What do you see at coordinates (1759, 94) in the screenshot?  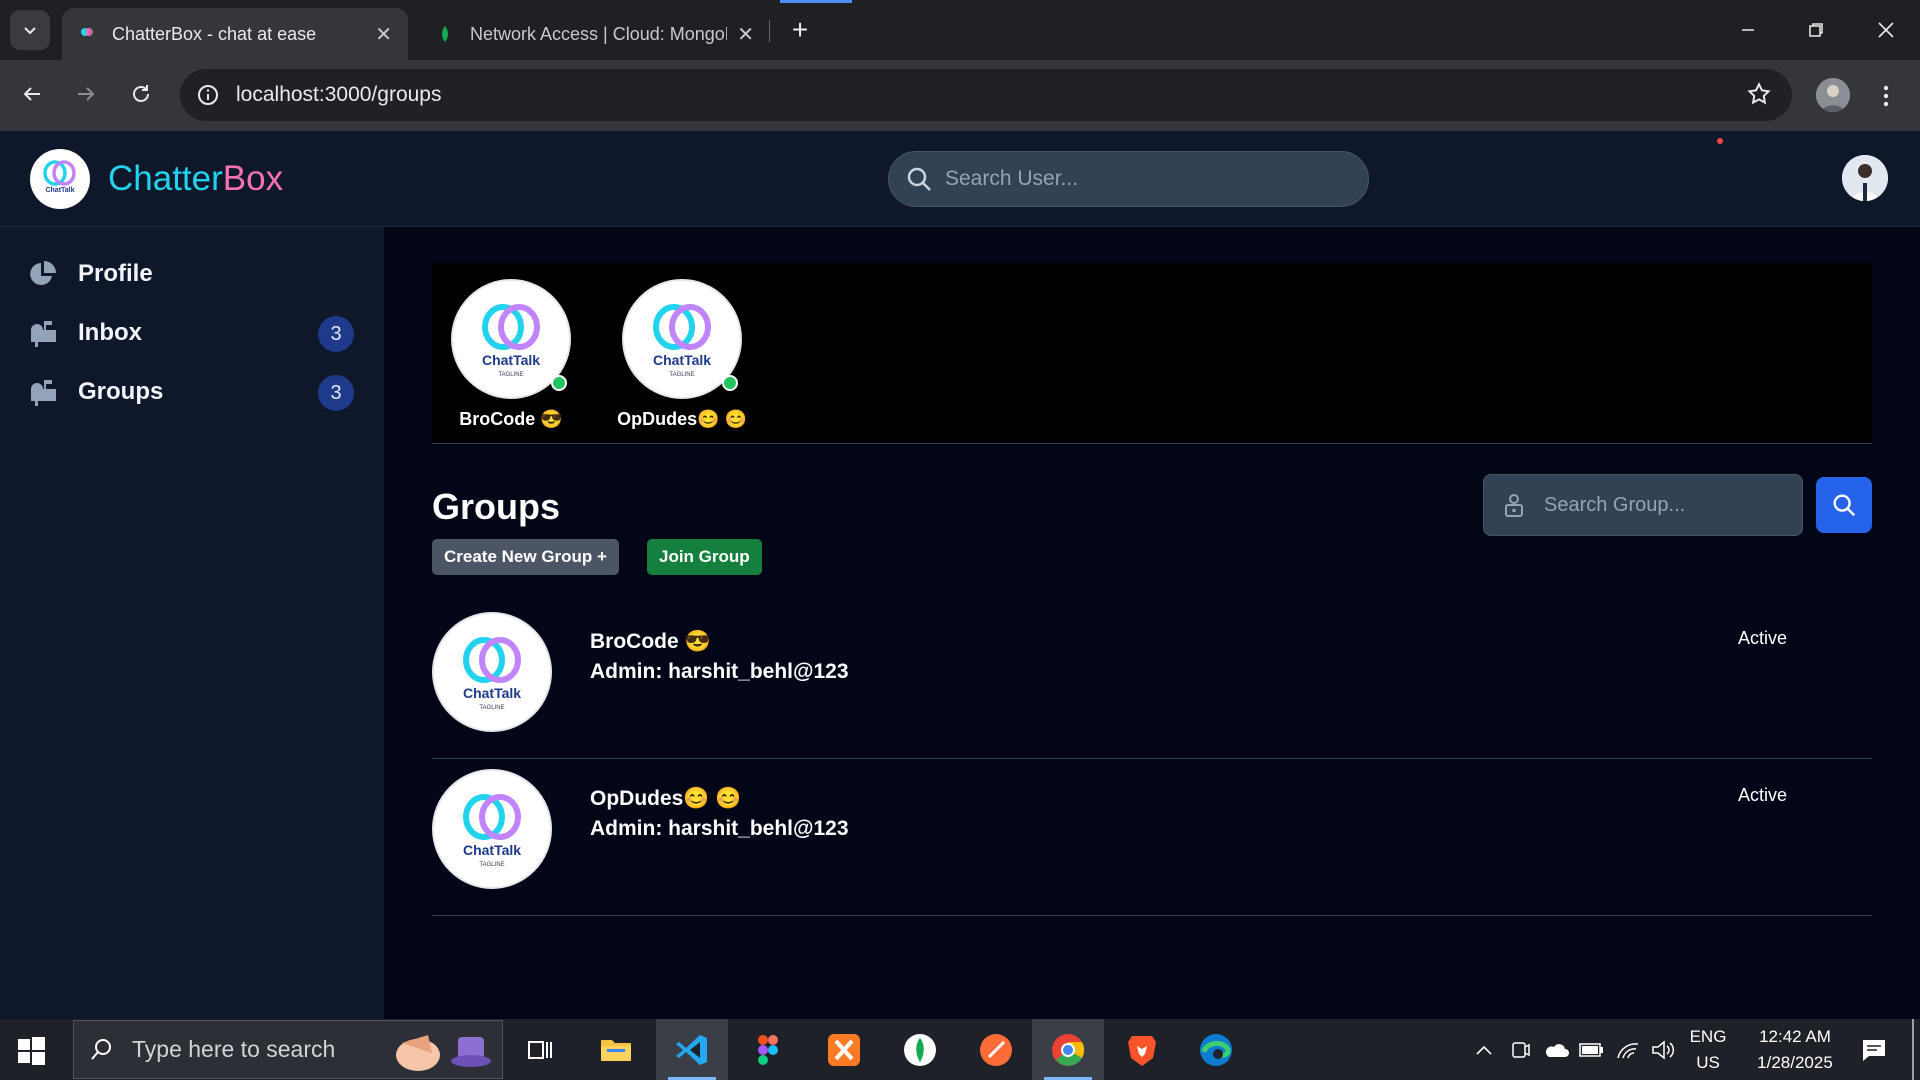 I see `bookmark-star-icon` at bounding box center [1759, 94].